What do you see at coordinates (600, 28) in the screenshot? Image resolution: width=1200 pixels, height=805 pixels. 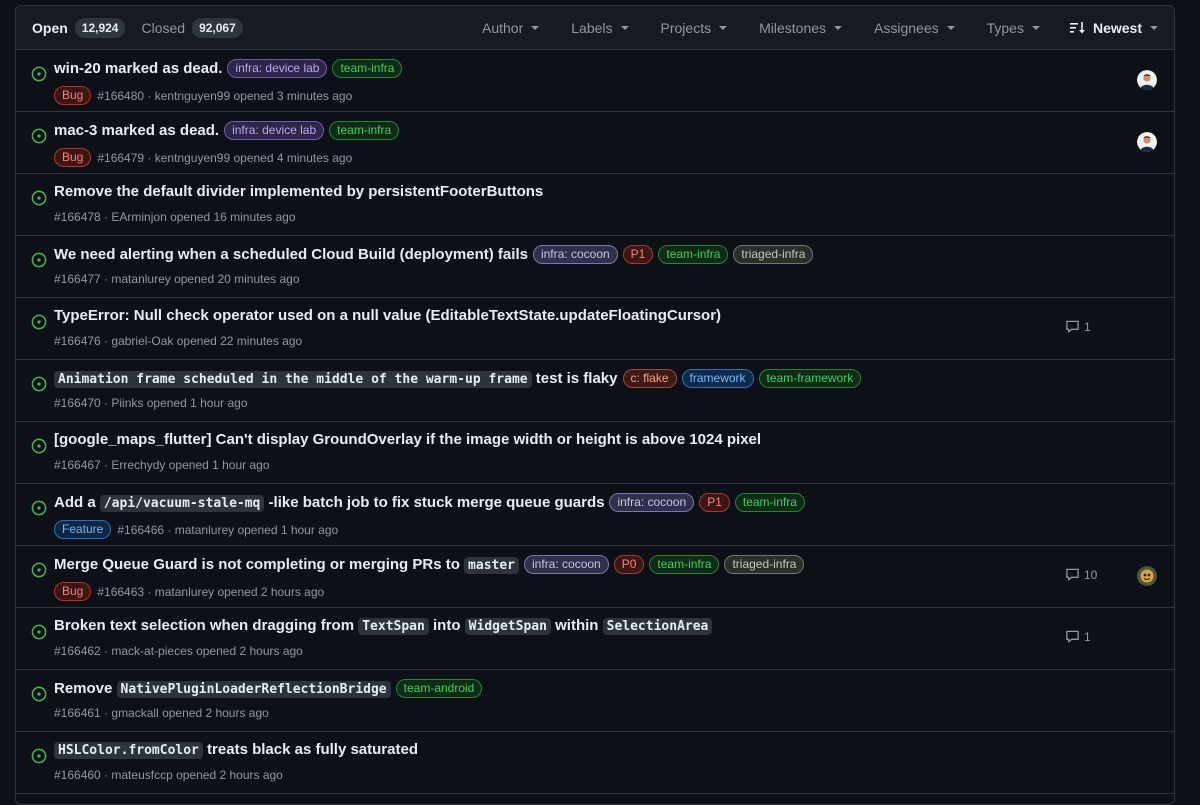 I see `filter-labels: Labels` at bounding box center [600, 28].